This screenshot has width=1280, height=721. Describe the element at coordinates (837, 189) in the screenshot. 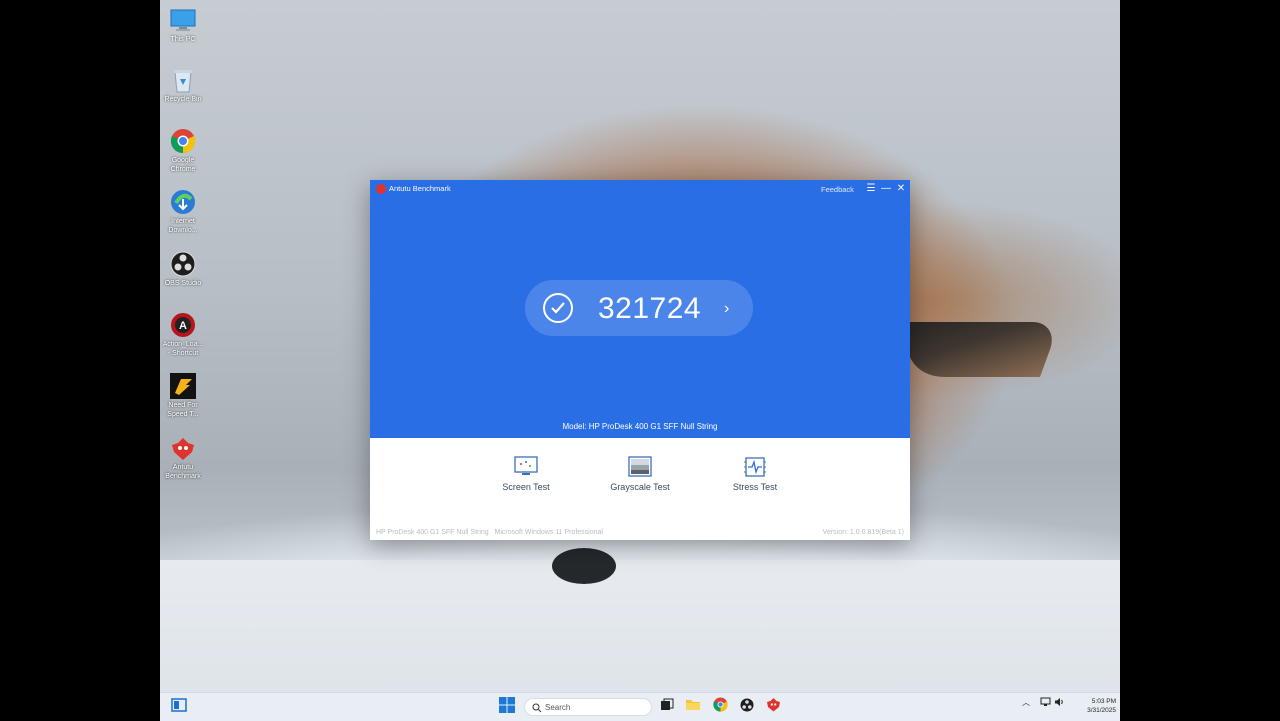

I see `feedback-link: Feedback` at that location.